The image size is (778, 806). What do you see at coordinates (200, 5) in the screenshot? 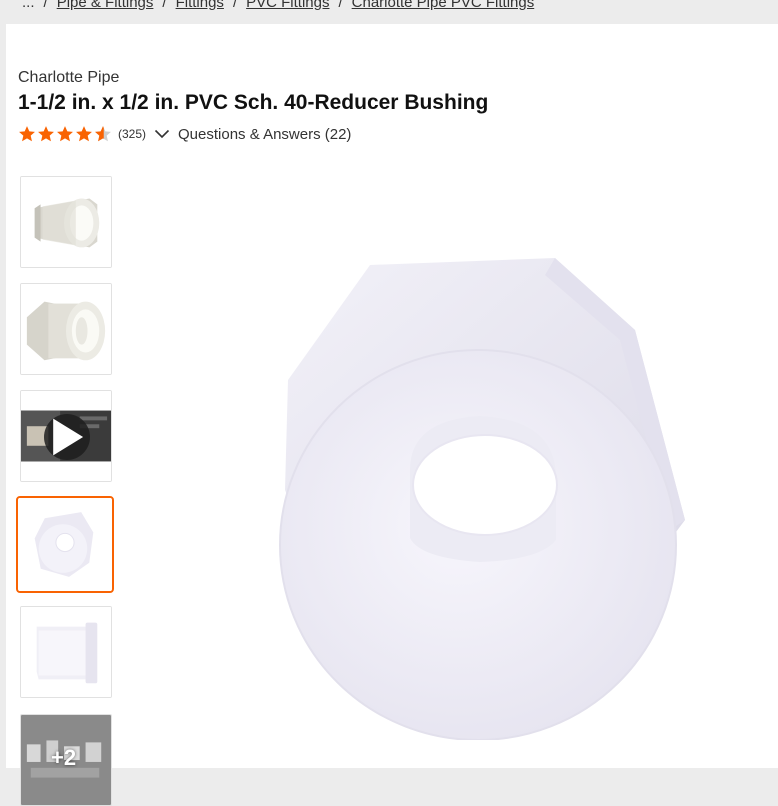
I see `breadcrumb-fittings: Fittings` at bounding box center [200, 5].